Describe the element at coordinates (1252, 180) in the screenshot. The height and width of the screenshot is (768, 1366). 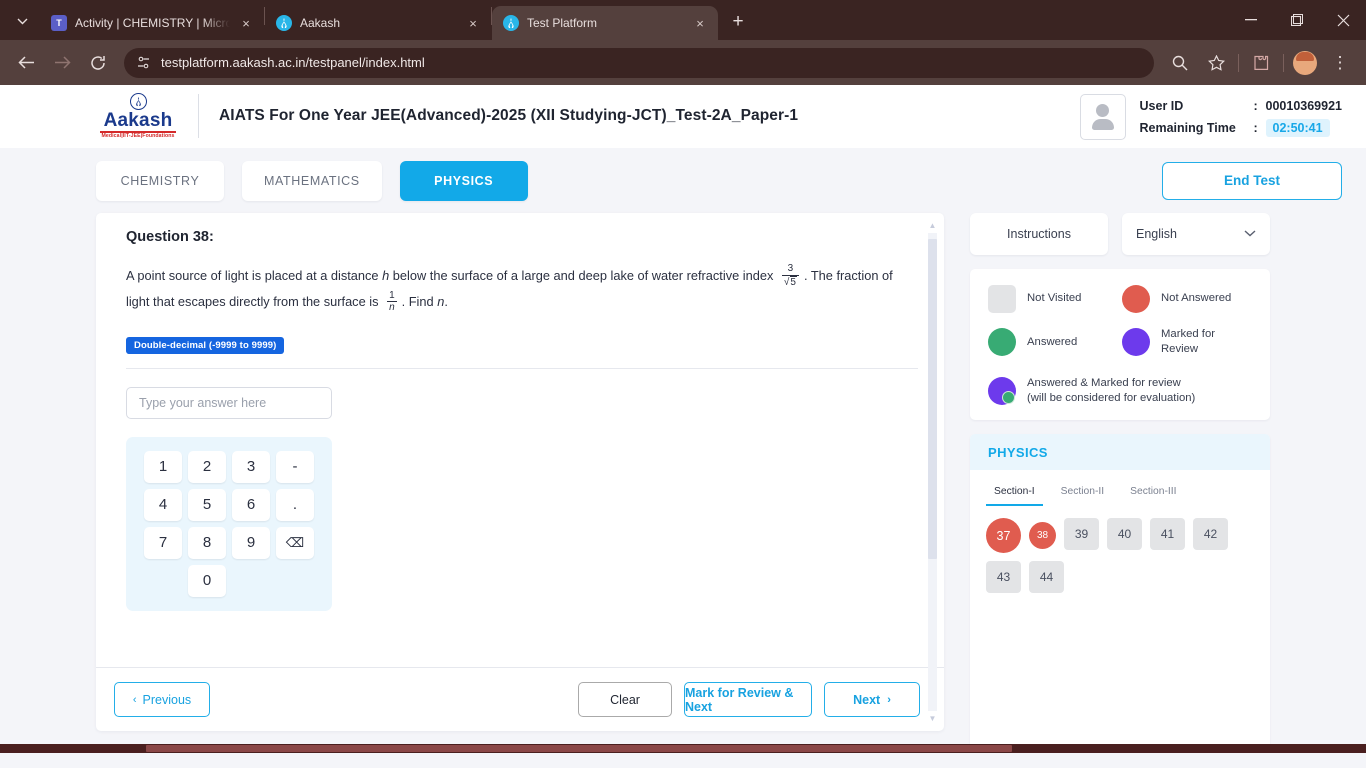
I see `end-test-button: End Test` at that location.